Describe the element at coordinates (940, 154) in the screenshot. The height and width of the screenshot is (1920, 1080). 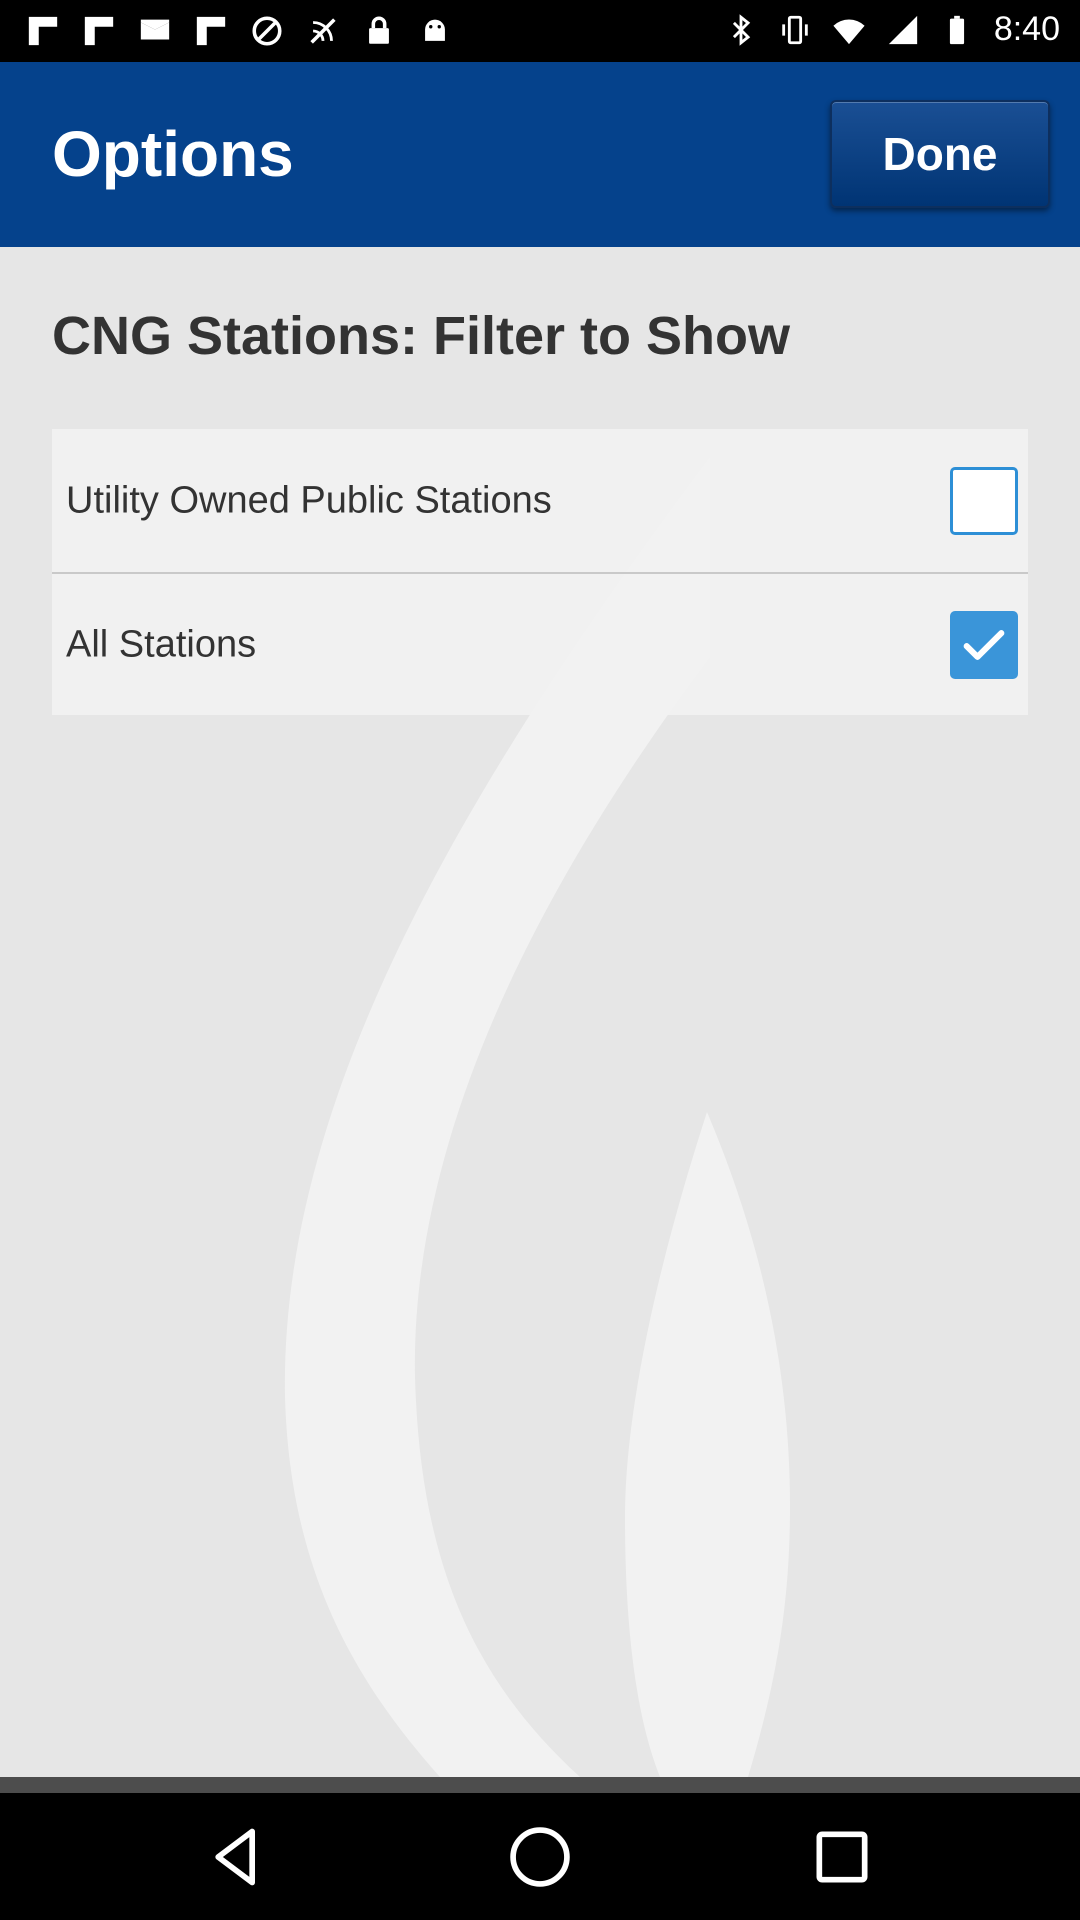
I see `done-button: Done` at that location.